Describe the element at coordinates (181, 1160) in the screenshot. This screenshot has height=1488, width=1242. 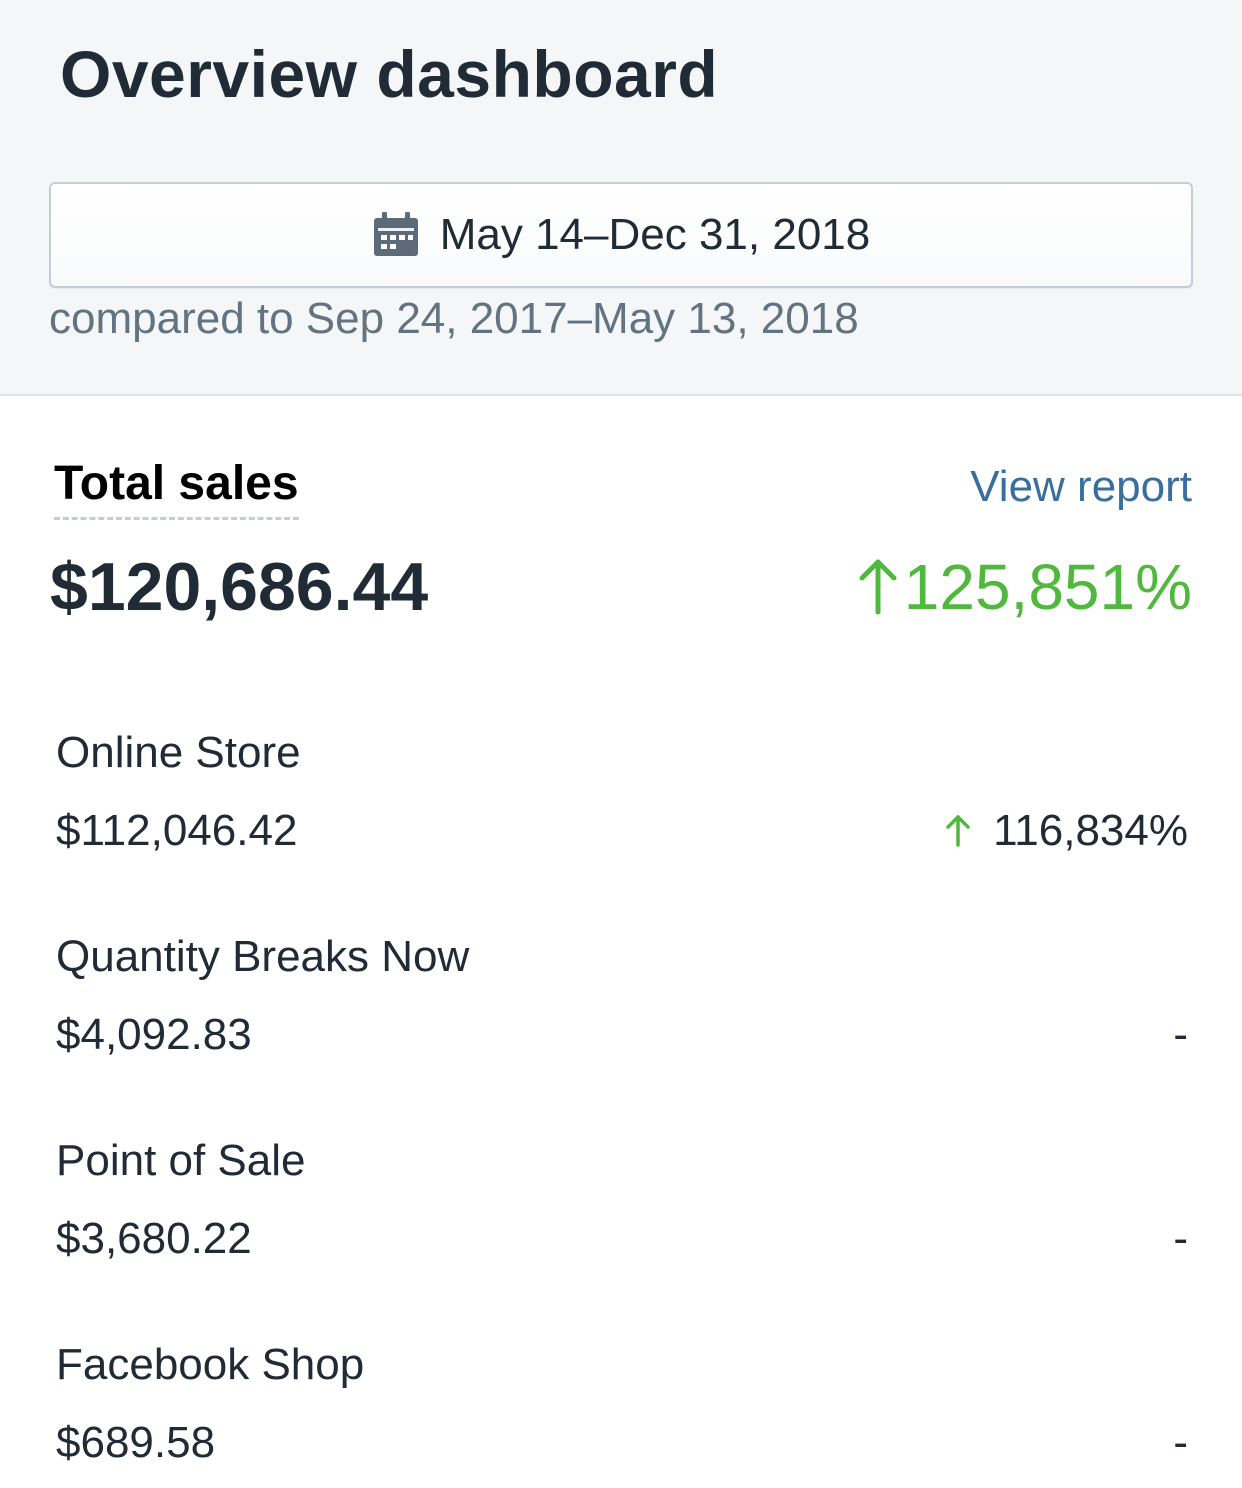
I see `channel-name: Point of Sale` at that location.